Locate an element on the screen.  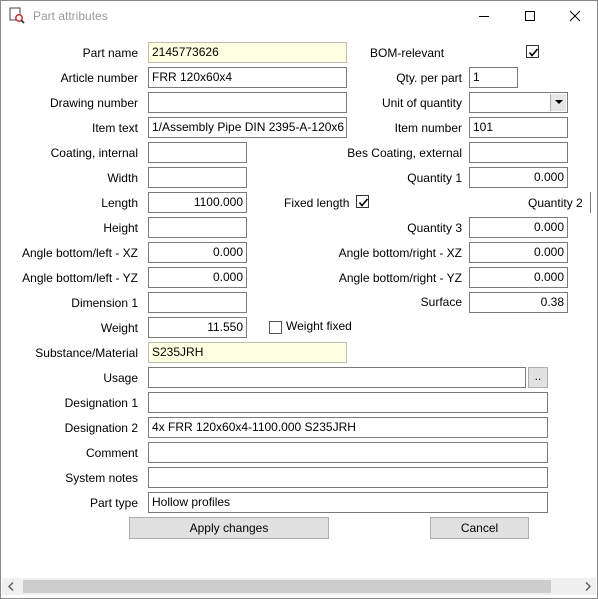
width-field is located at coordinates (197, 177).